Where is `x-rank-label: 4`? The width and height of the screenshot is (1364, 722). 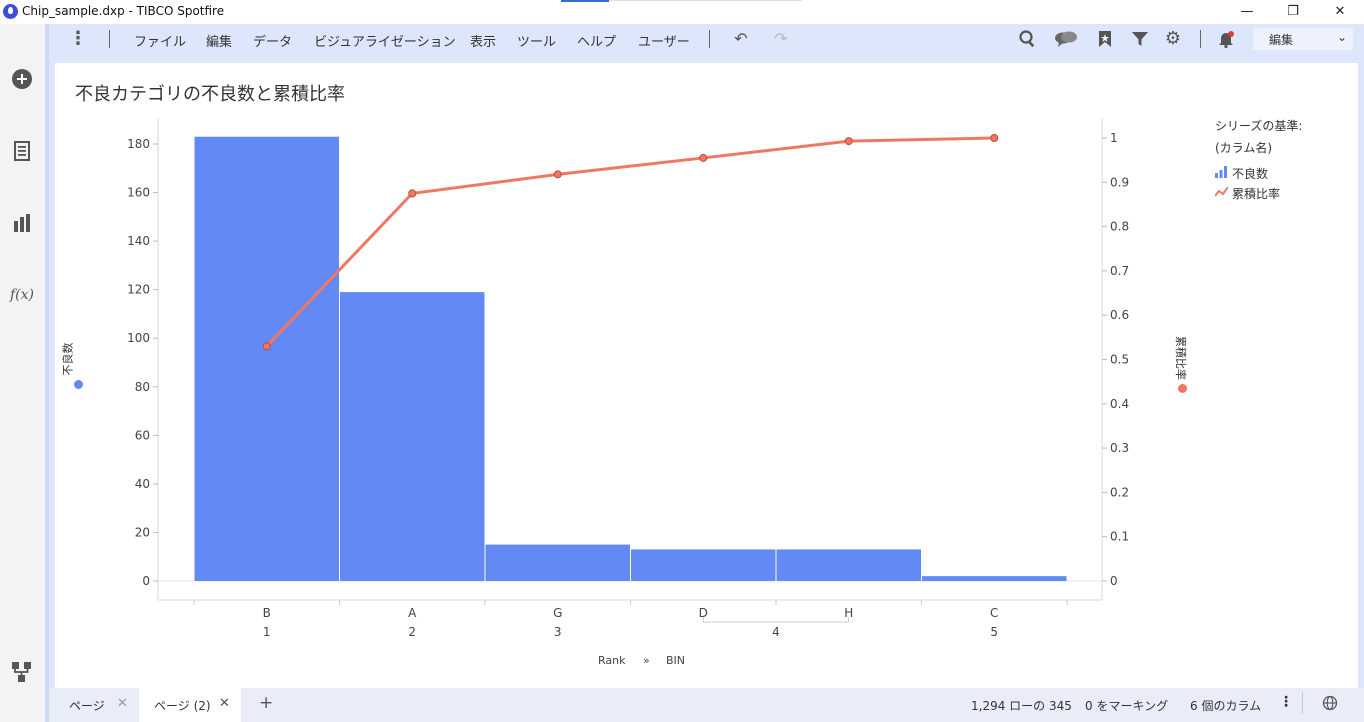 x-rank-label: 4 is located at coordinates (776, 632).